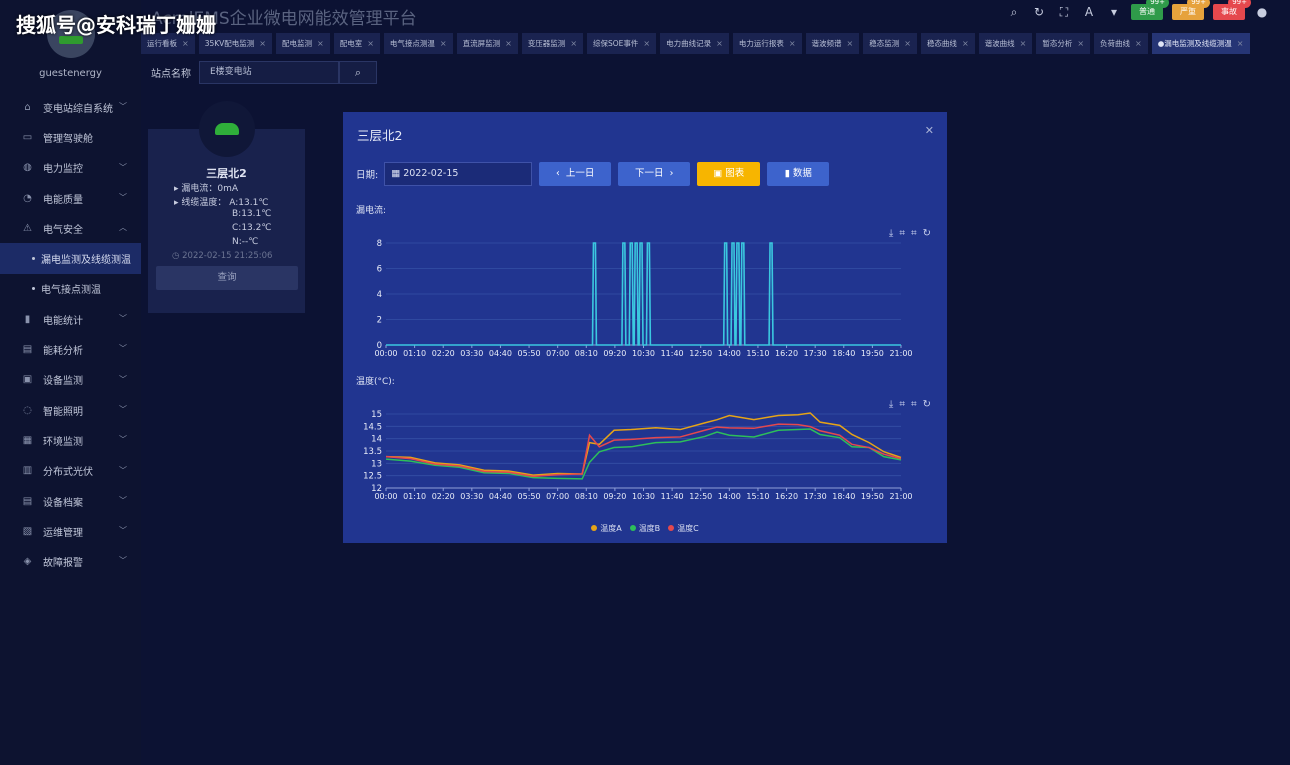 Image resolution: width=1290 pixels, height=765 pixels. I want to click on sidebar-item: ▣ 设备监测 ﹀, so click(70, 380).